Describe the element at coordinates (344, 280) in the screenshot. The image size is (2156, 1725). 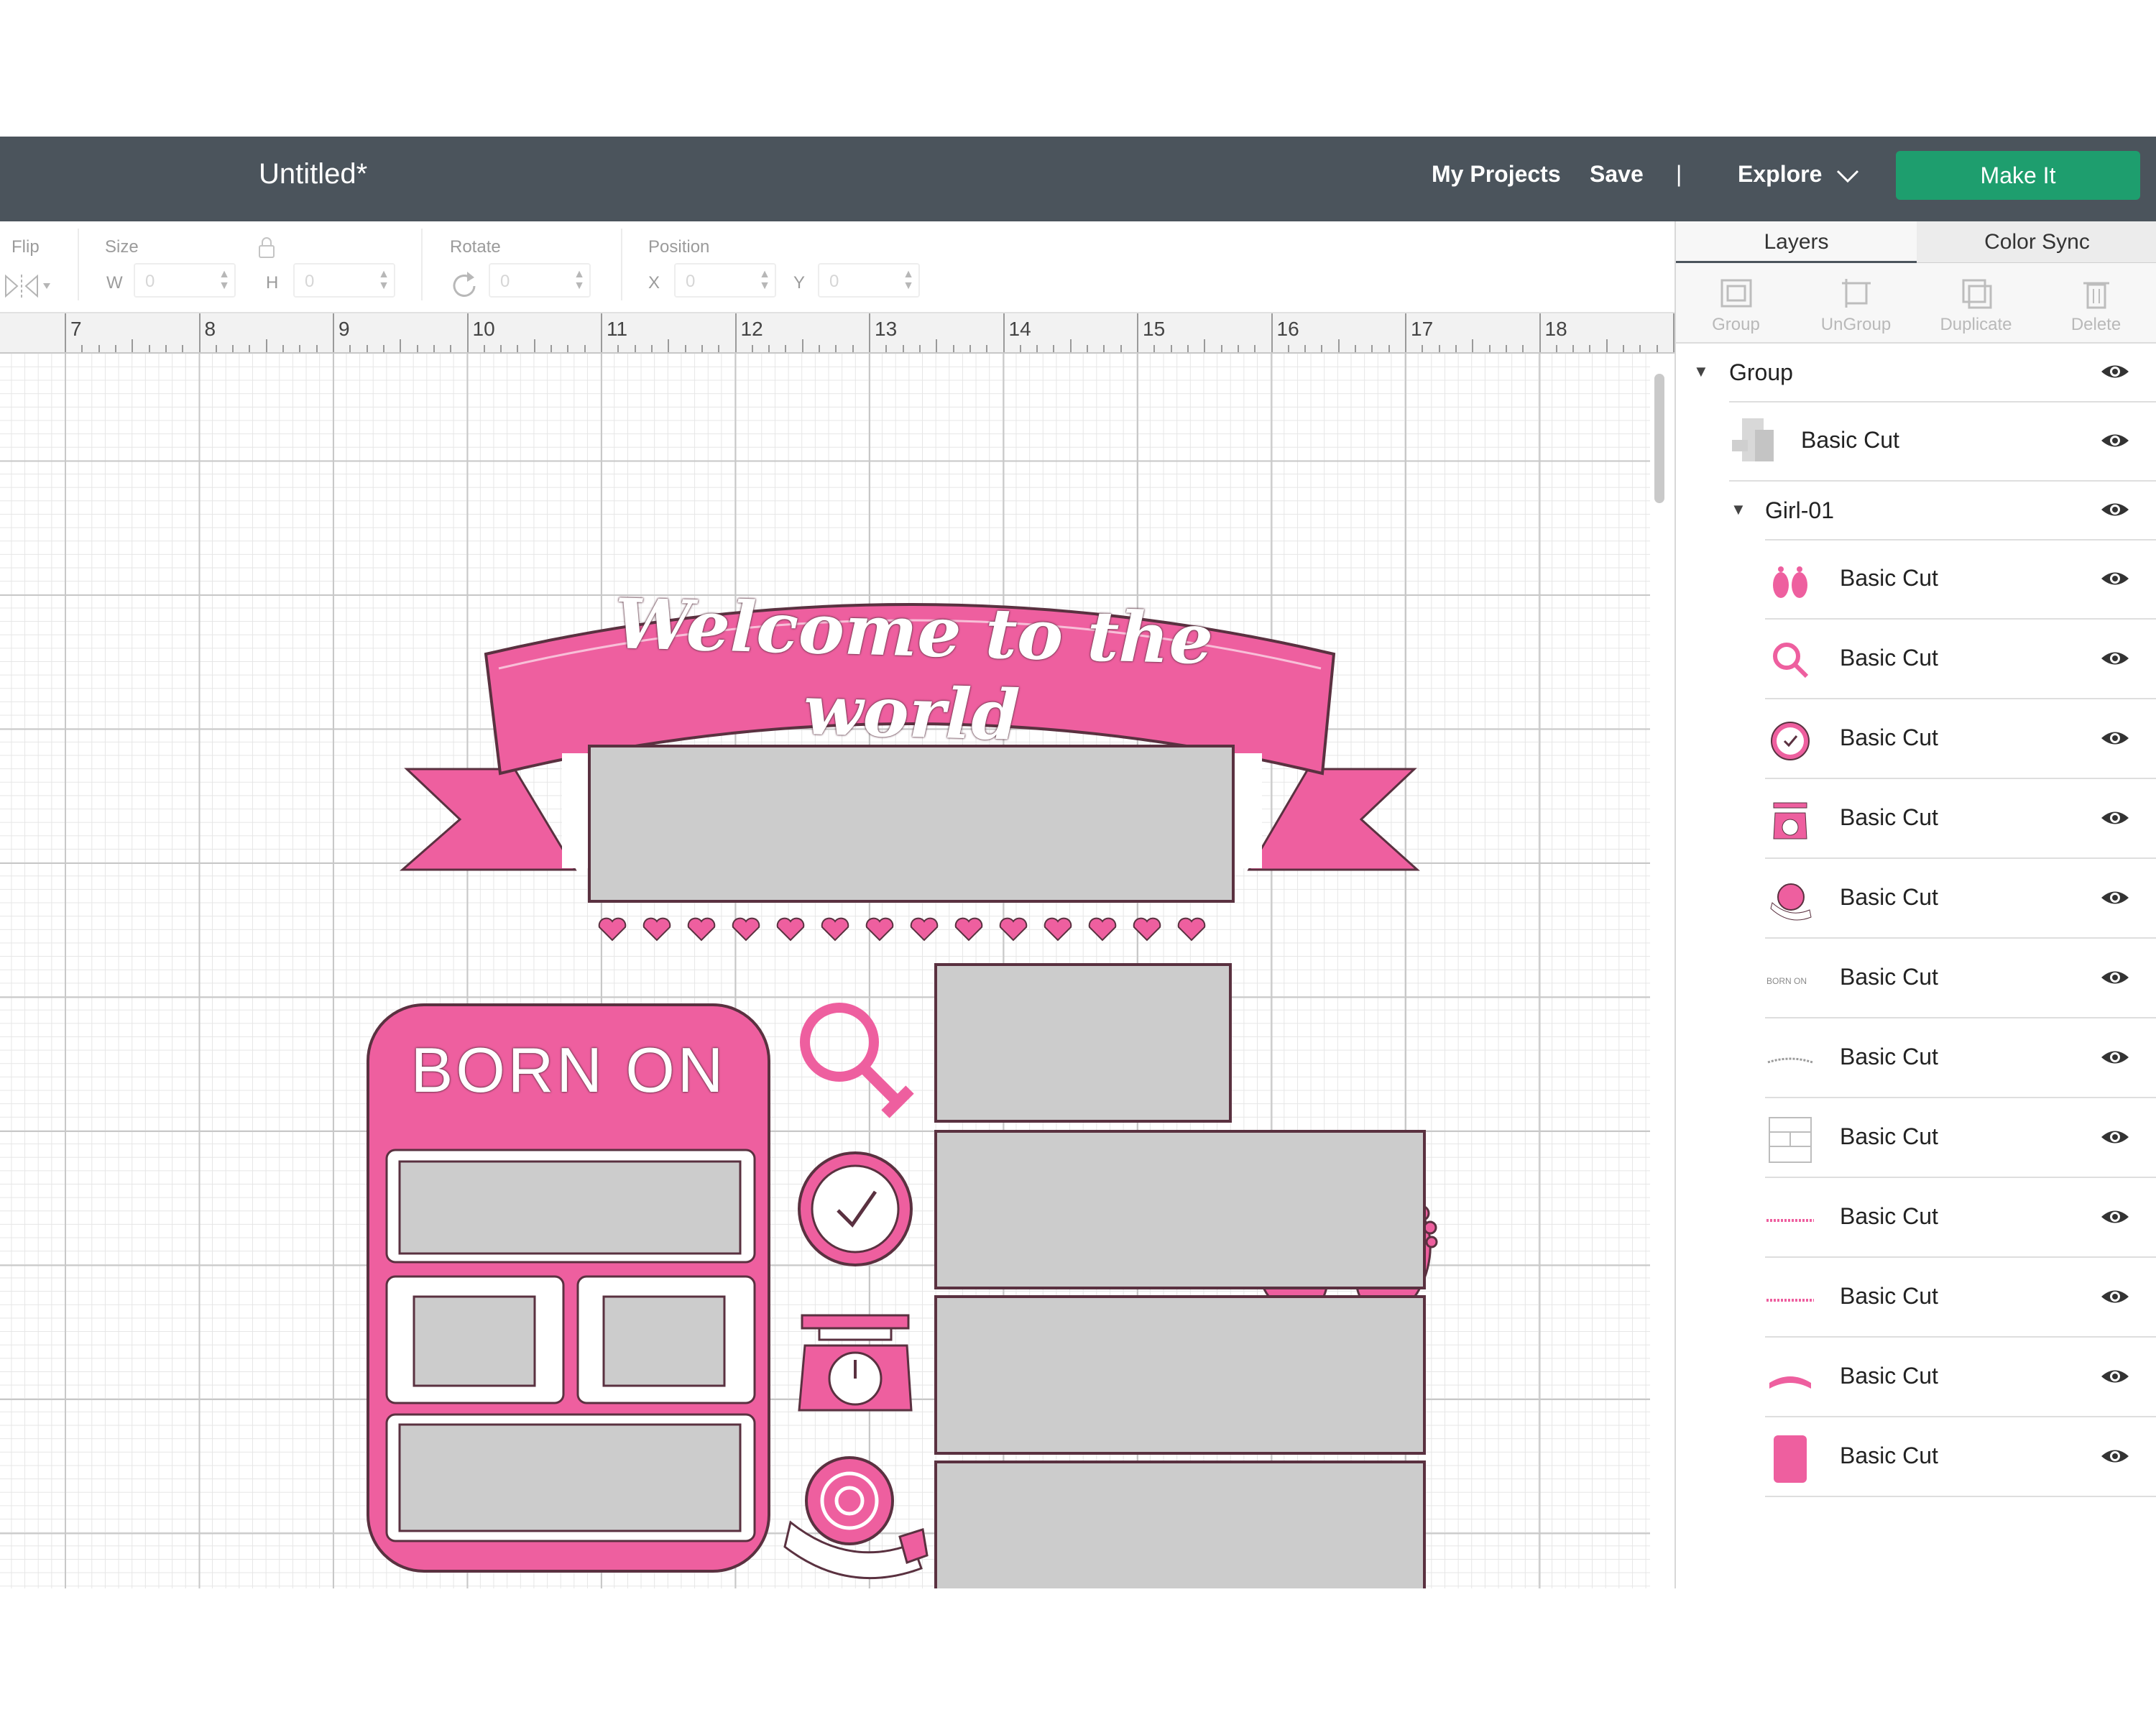
I see `height-field: 0 ▲ ▼` at that location.